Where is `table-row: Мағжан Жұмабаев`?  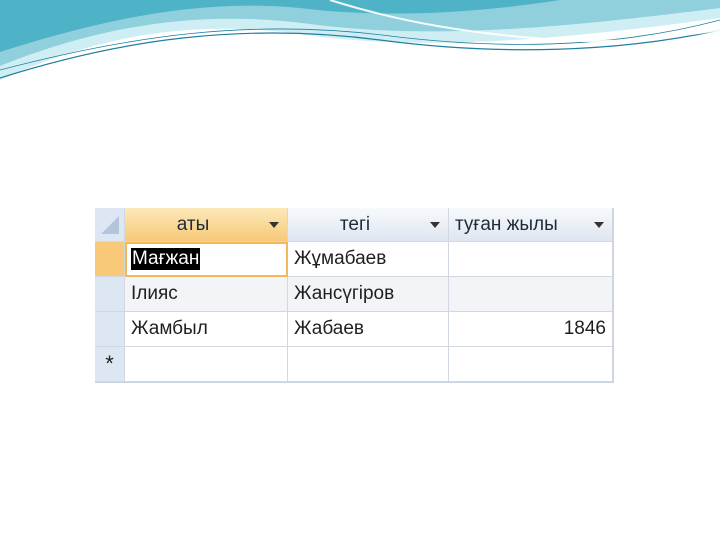 table-row: Мағжан Жұмабаев is located at coordinates (354, 259).